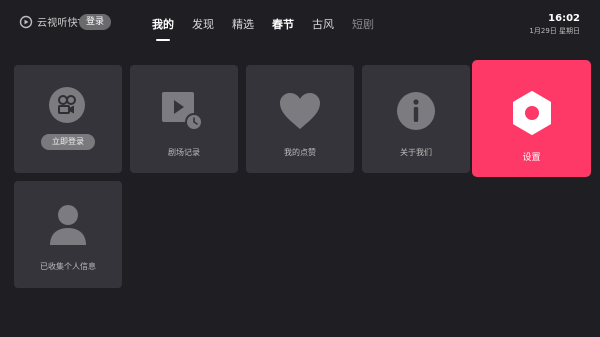 This screenshot has height=337, width=600. What do you see at coordinates (283, 24) in the screenshot?
I see `tab-spring-festival: 春节` at bounding box center [283, 24].